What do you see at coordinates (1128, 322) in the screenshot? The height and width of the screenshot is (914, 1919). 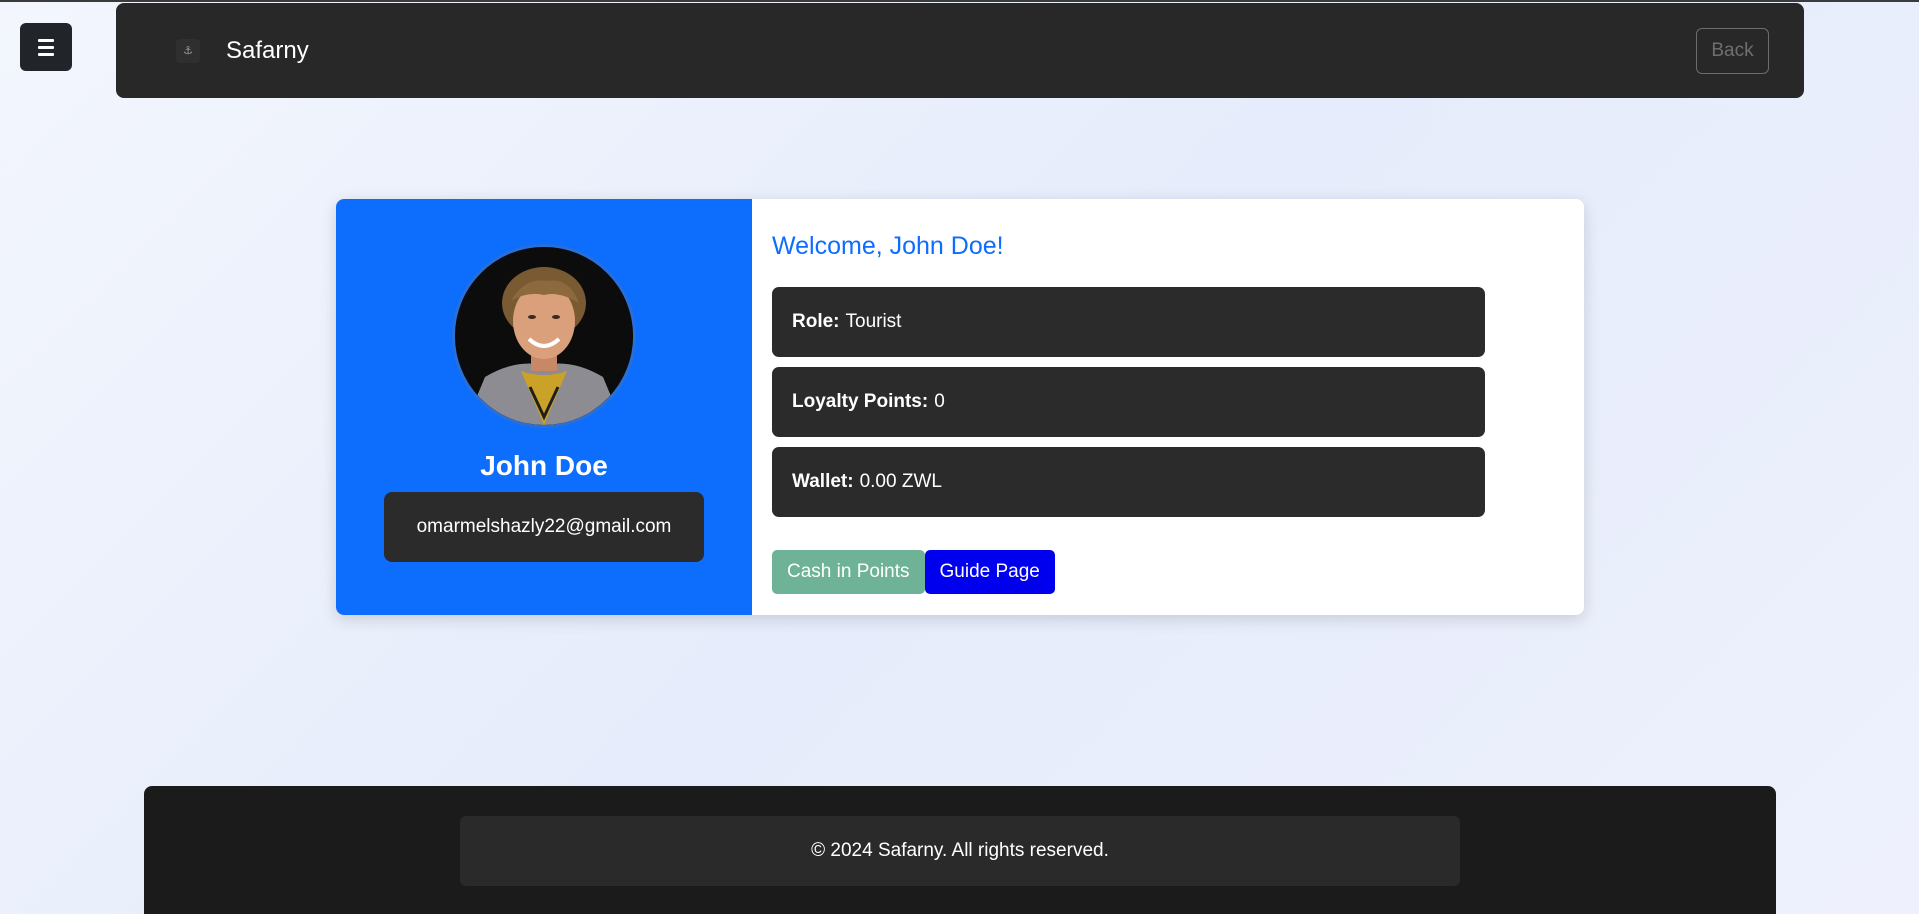 I see `role-row: Role: Tourist` at bounding box center [1128, 322].